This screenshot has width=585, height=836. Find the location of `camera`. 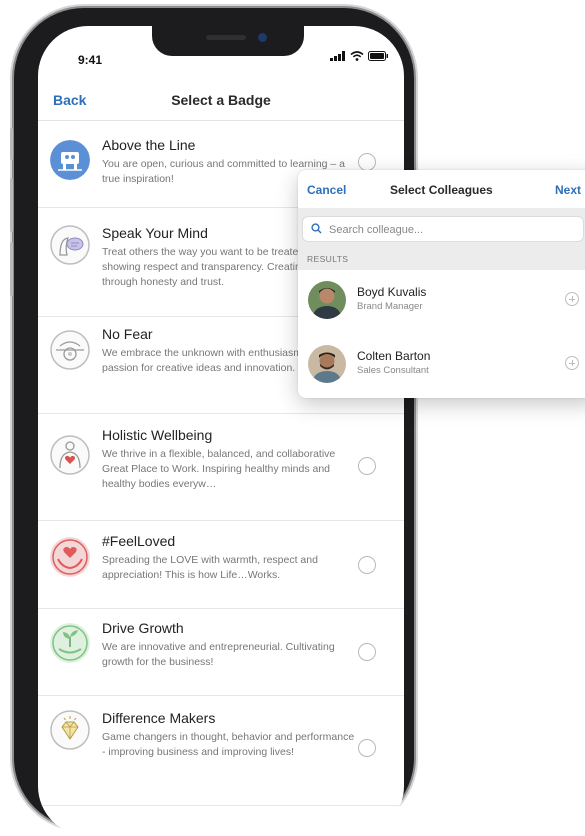

camera is located at coordinates (262, 37).